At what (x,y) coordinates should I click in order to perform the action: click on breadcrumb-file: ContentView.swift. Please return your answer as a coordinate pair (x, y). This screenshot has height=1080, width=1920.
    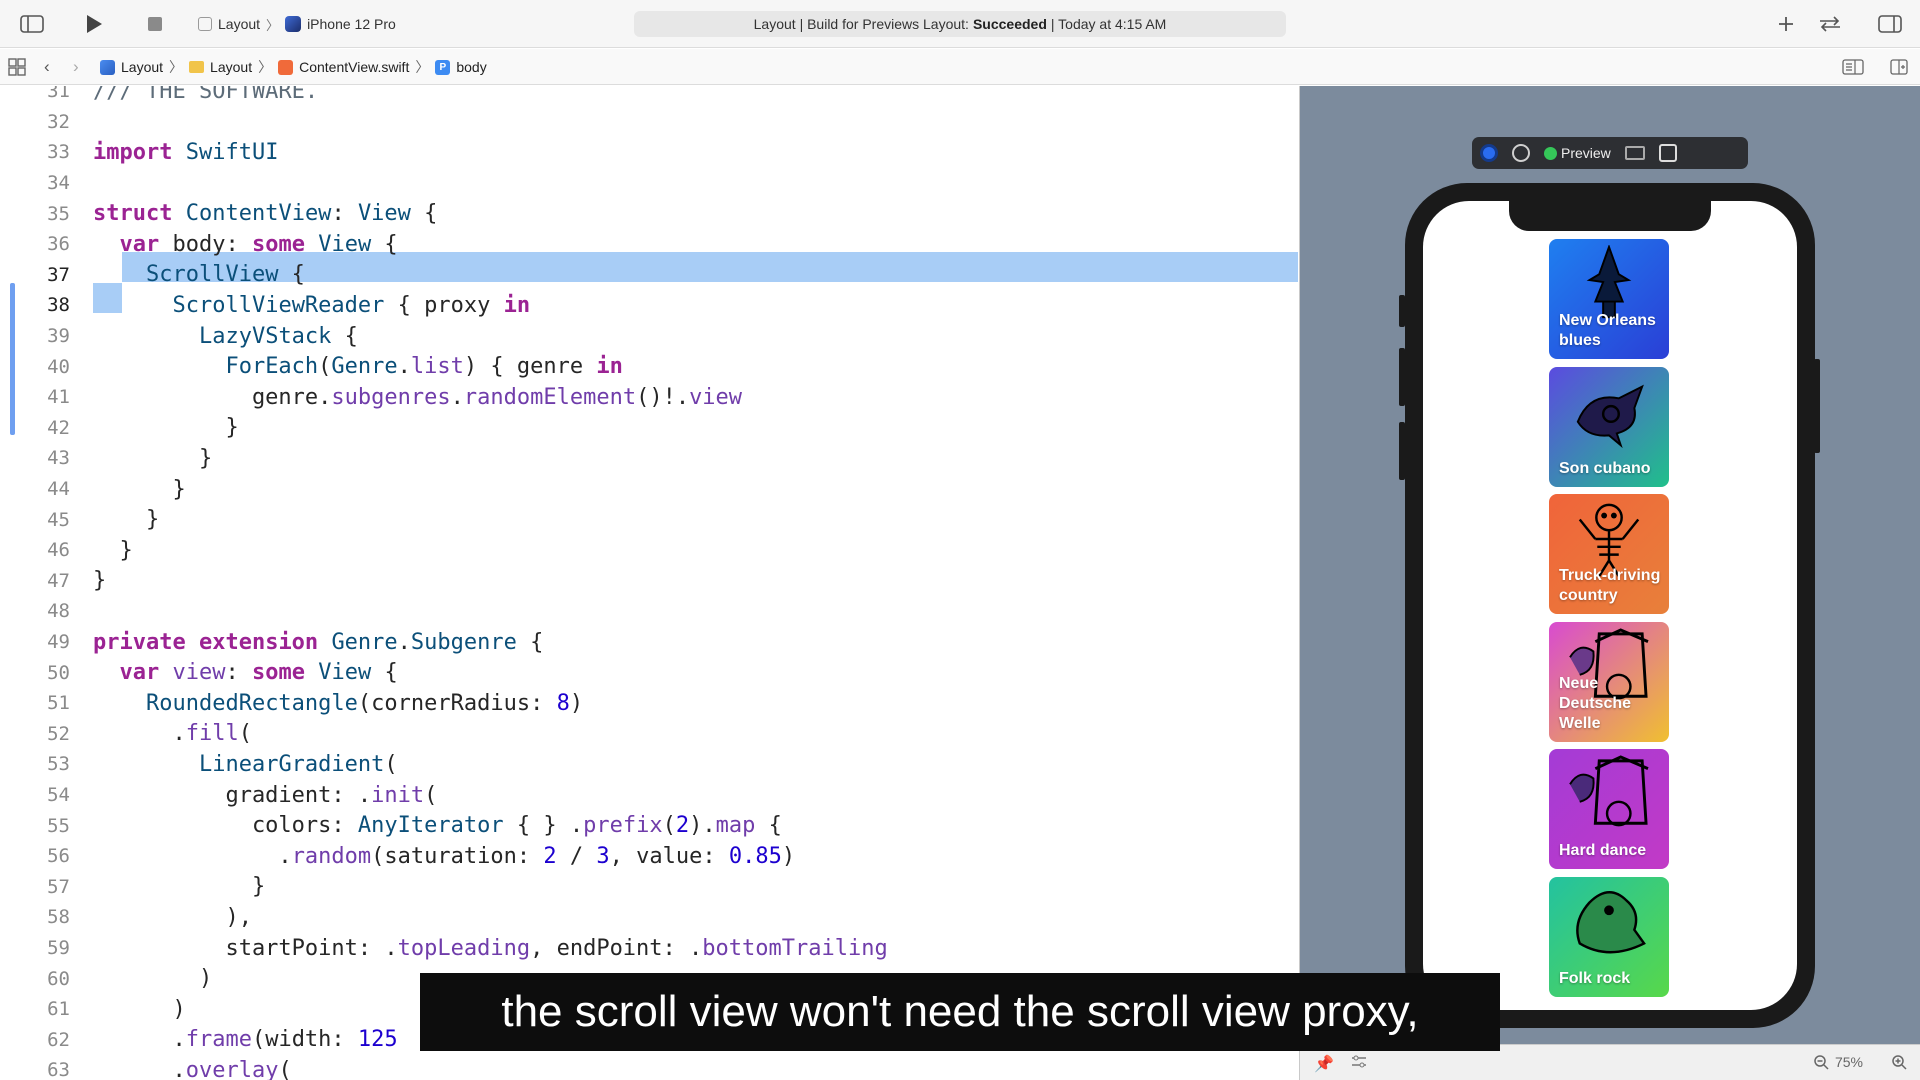
    Looking at the image, I should click on (354, 67).